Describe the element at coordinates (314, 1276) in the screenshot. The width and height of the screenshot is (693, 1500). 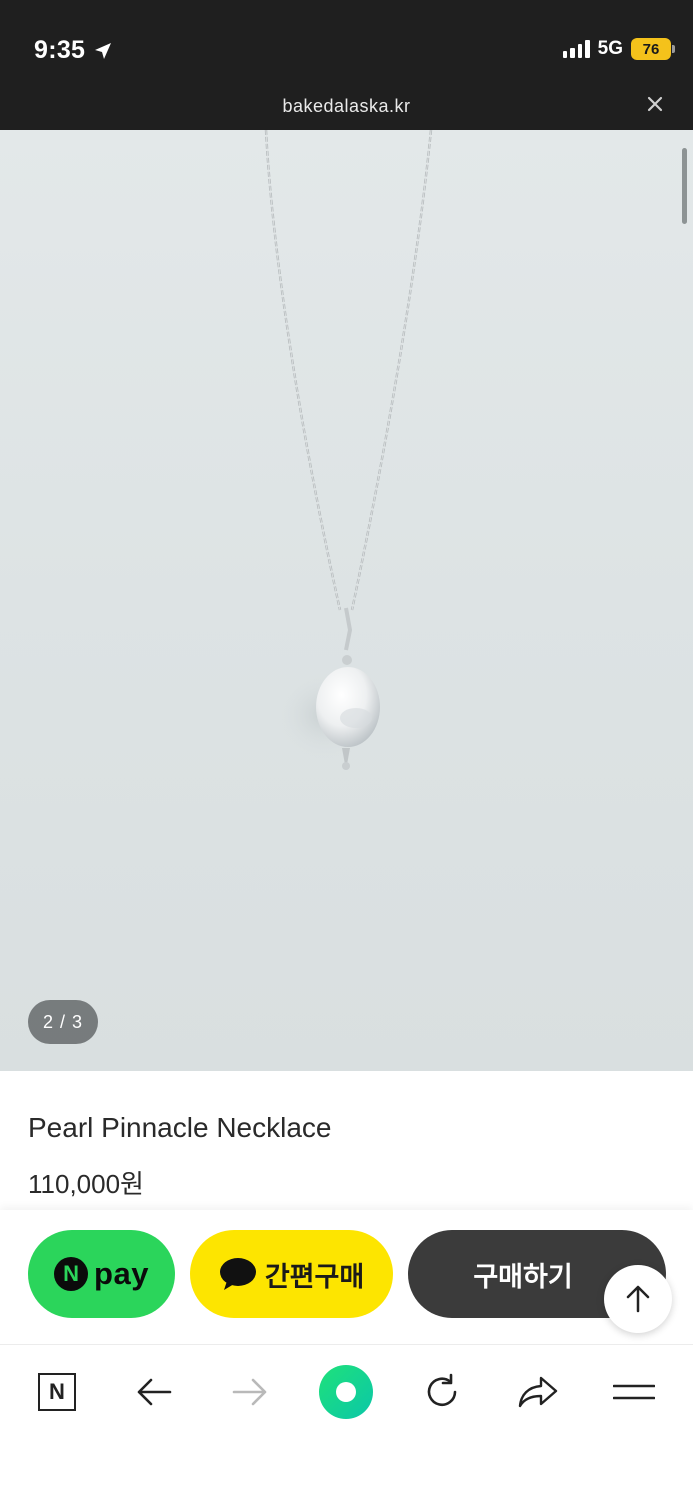
I see `kakao-quick-buy-label: 간편구매` at that location.